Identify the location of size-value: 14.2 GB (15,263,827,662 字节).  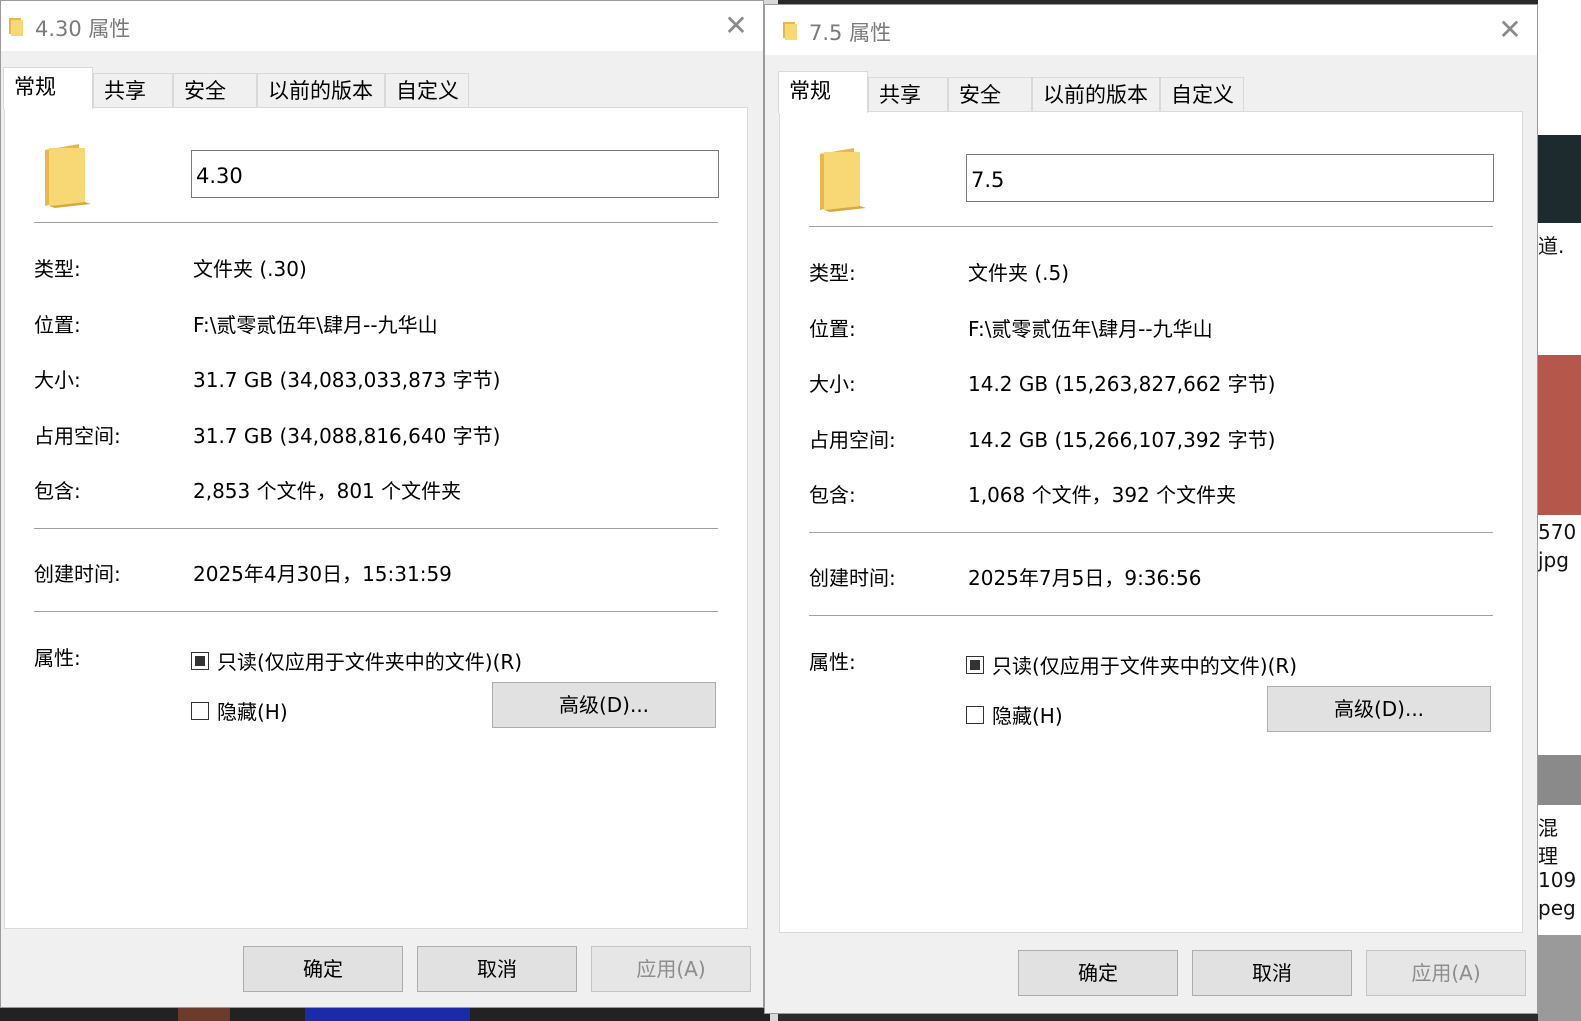
(1122, 384).